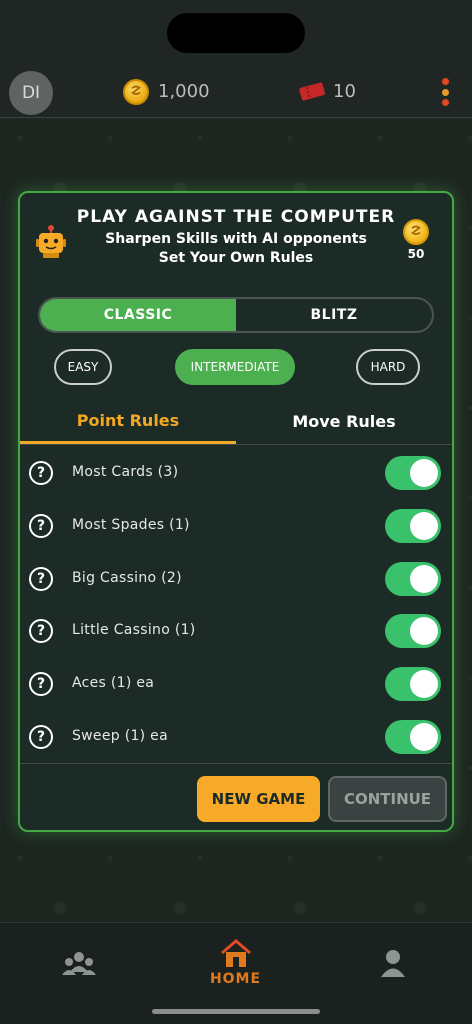 Image resolution: width=472 pixels, height=1024 pixels. I want to click on rules-tabs: Point Rules Move Rules, so click(236, 422).